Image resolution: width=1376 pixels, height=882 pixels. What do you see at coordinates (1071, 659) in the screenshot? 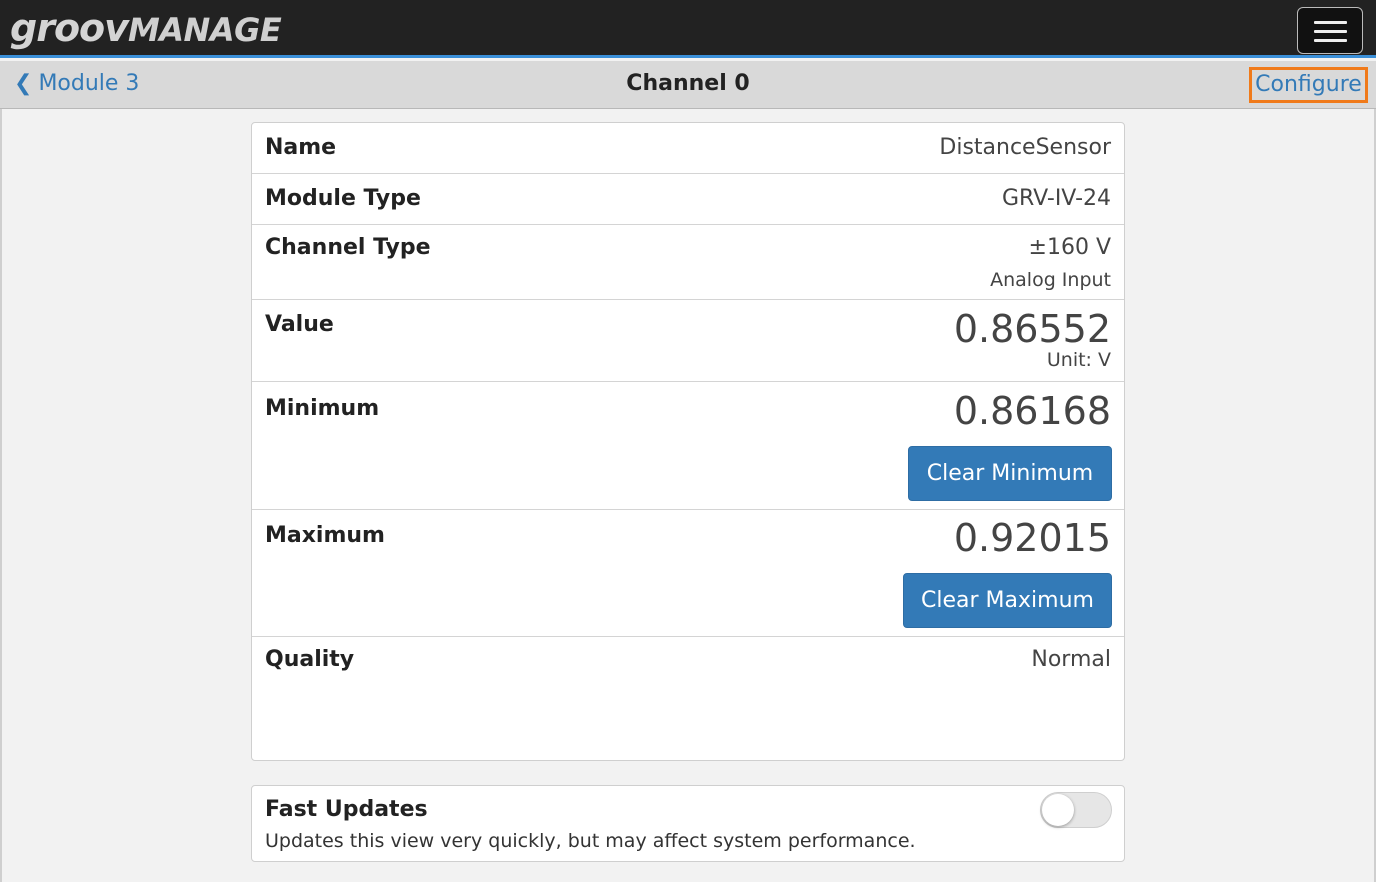
I see `quality-value: Normal` at bounding box center [1071, 659].